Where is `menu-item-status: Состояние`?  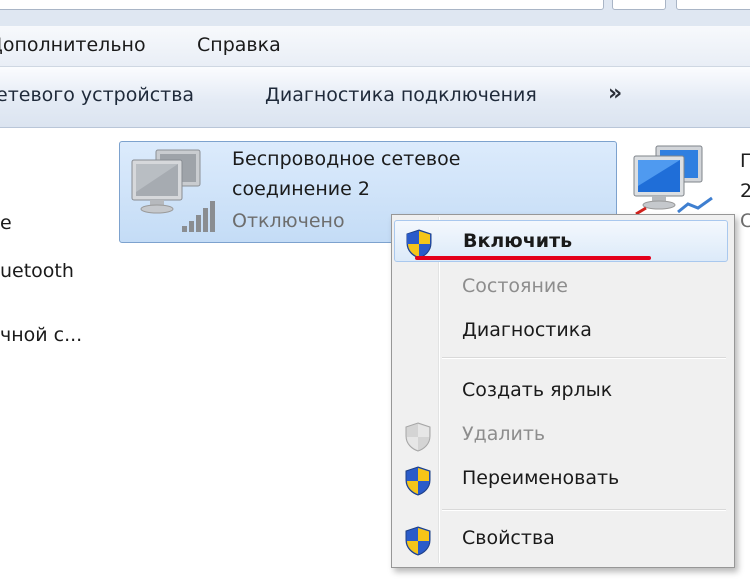 menu-item-status: Состояние is located at coordinates (562, 287).